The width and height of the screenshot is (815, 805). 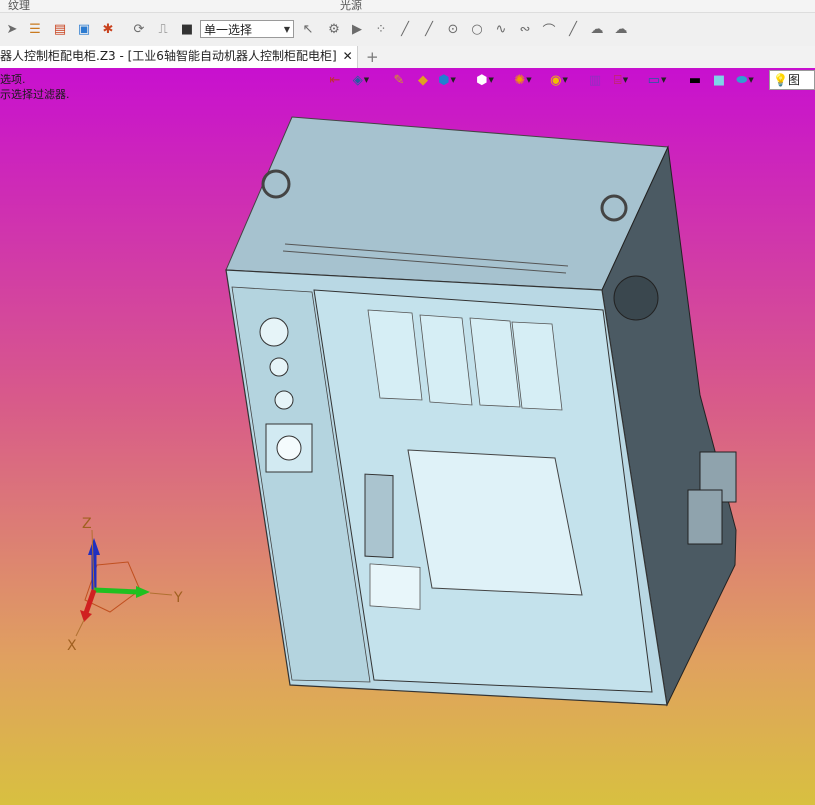 What do you see at coordinates (116, 591) in the screenshot?
I see `y-axis-shaft` at bounding box center [116, 591].